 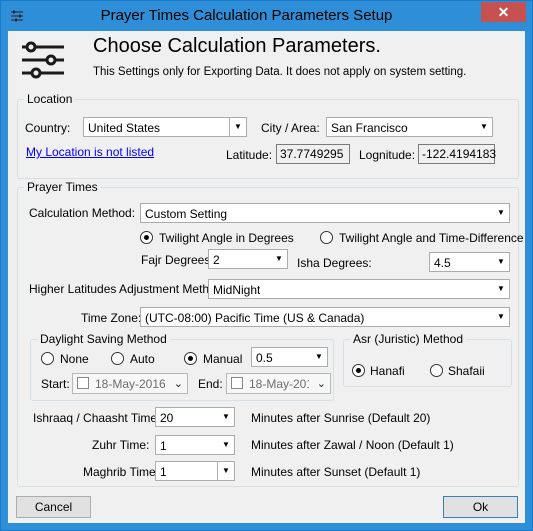 I want to click on end-date-value: 18-May-2016, so click(x=279, y=384).